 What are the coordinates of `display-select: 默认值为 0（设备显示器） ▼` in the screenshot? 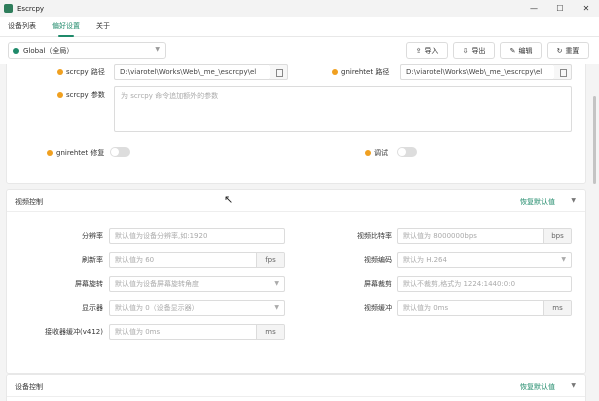 It's located at (197, 308).